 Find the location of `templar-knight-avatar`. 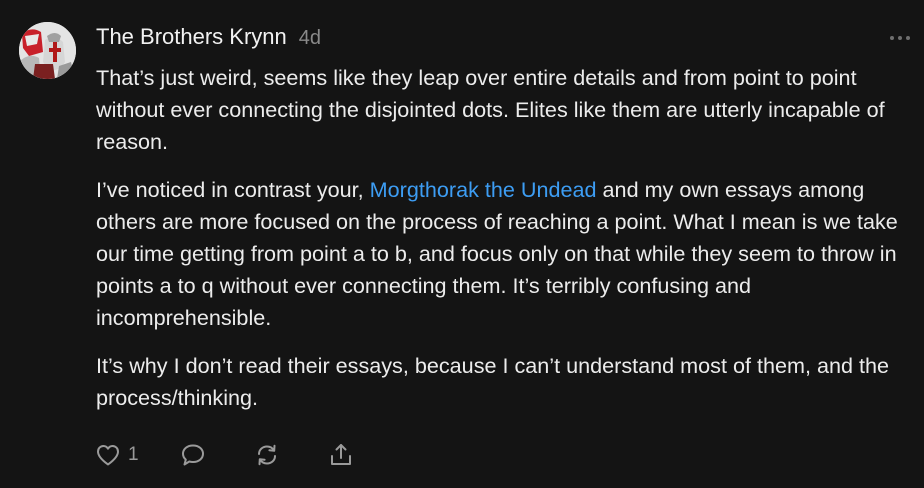

templar-knight-avatar is located at coordinates (47, 50).